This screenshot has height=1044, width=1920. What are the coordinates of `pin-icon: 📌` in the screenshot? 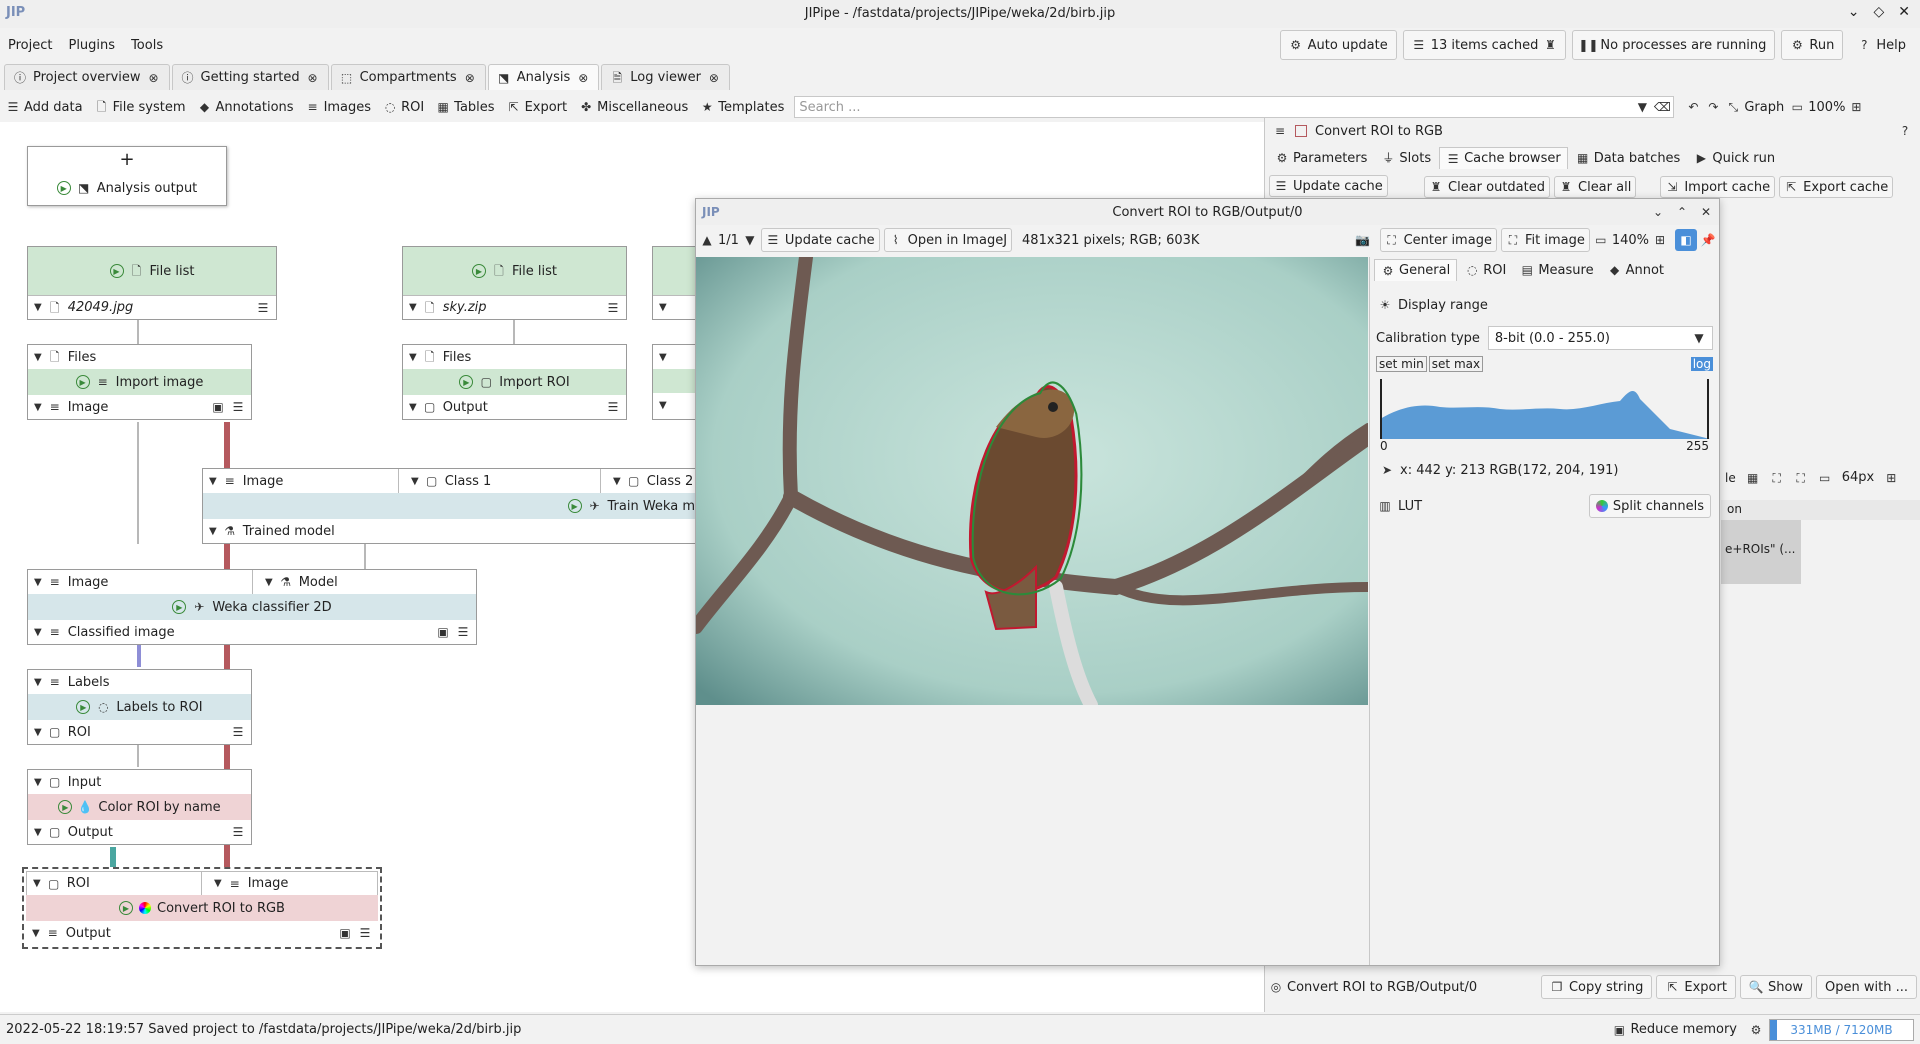 It's located at (1708, 240).